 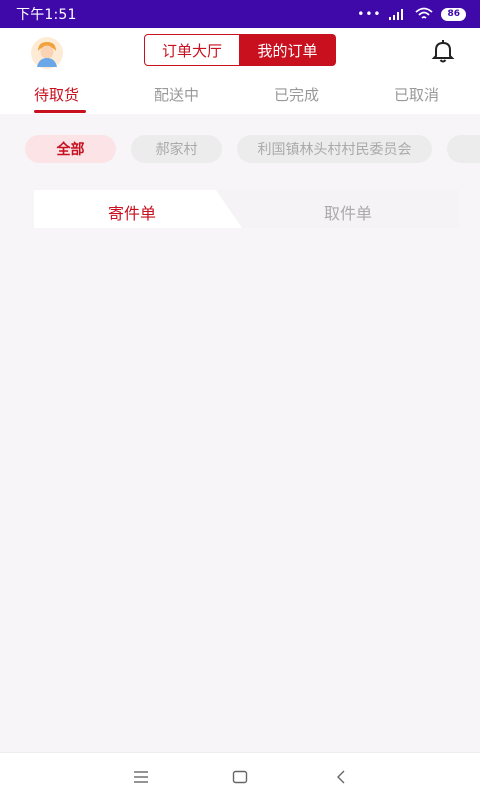 I want to click on battery-indicator: 86, so click(x=453, y=14).